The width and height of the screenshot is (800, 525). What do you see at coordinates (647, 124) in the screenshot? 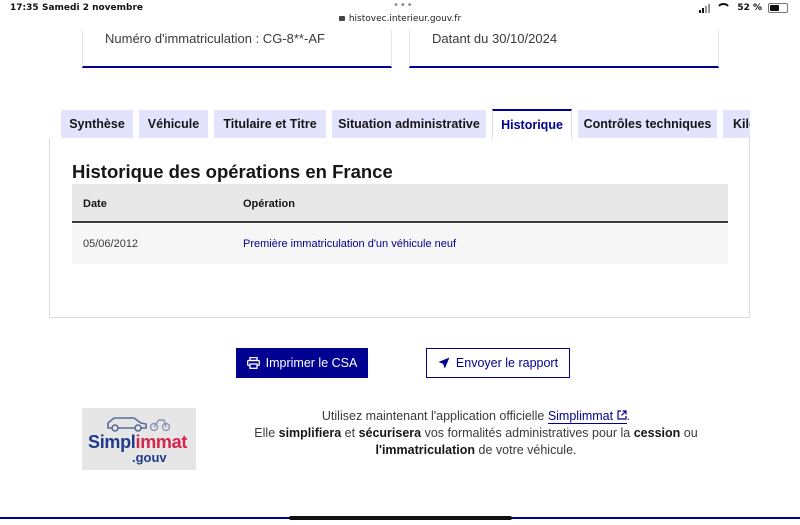
I see `tab-controles-techniques: Contrôles techniques` at bounding box center [647, 124].